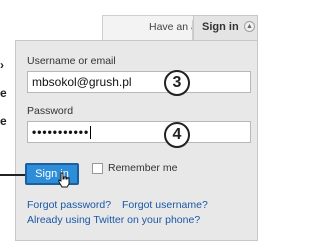 The height and width of the screenshot is (241, 320). Describe the element at coordinates (61, 132) in the screenshot. I see `password-value: •••••••••••` at that location.